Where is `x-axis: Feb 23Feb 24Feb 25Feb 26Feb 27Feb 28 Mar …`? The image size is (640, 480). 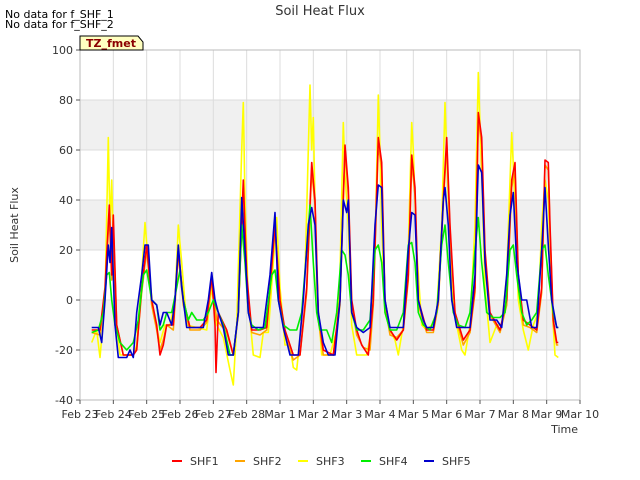 x-axis: Feb 23Feb 24Feb 25Feb 26Feb 27Feb 28 Mar … is located at coordinates (330, 410).